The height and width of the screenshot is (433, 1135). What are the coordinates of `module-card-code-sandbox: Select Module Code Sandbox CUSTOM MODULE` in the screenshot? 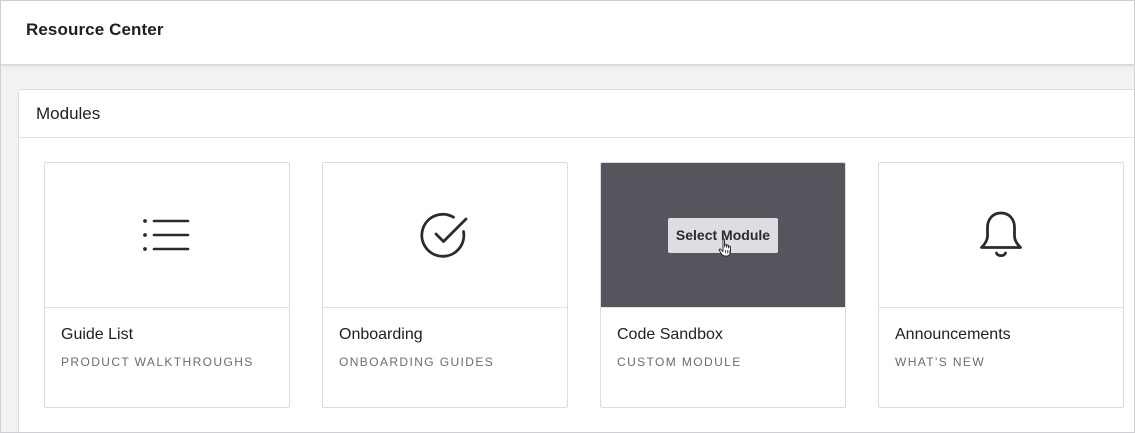 It's located at (723, 285).